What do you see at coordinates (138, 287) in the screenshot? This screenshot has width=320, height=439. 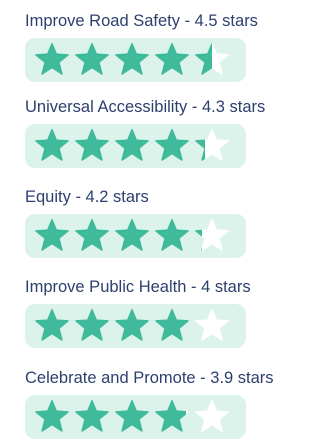 I see `rating-label: Improve Public Health - 4 stars` at bounding box center [138, 287].